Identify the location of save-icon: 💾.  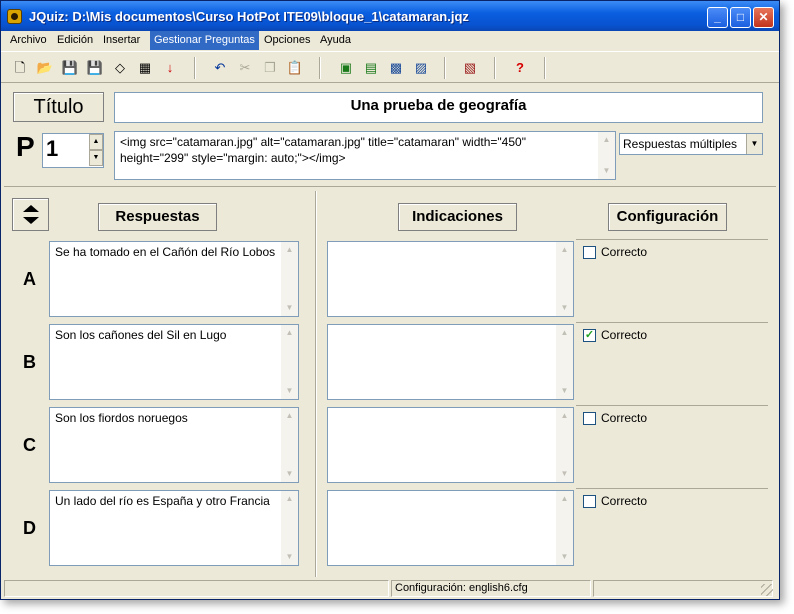
(70, 68).